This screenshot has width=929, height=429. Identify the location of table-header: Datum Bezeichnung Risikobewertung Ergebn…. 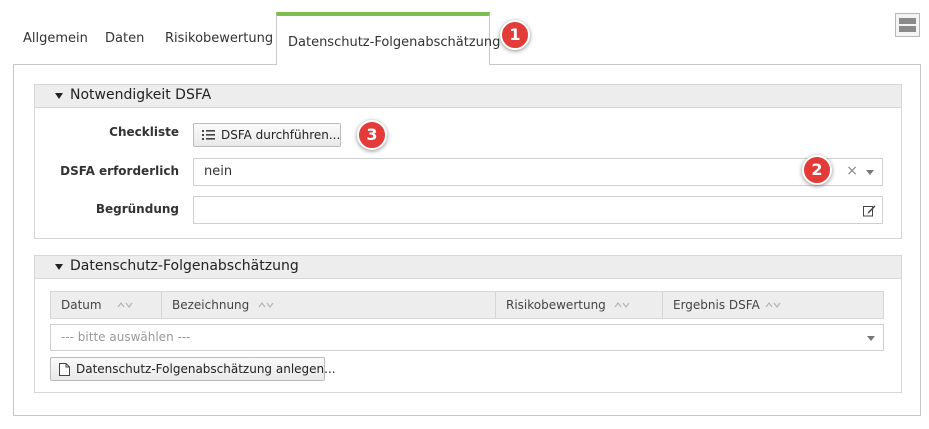
(467, 305).